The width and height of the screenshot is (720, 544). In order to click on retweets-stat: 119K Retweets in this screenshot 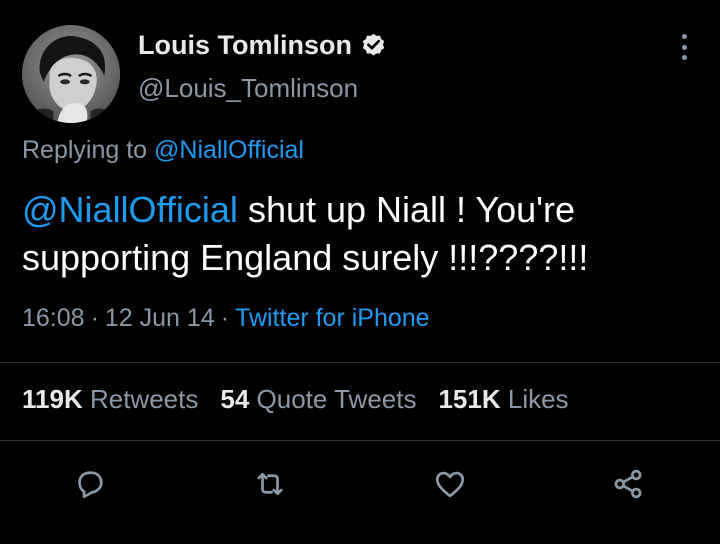, I will do `click(110, 399)`.